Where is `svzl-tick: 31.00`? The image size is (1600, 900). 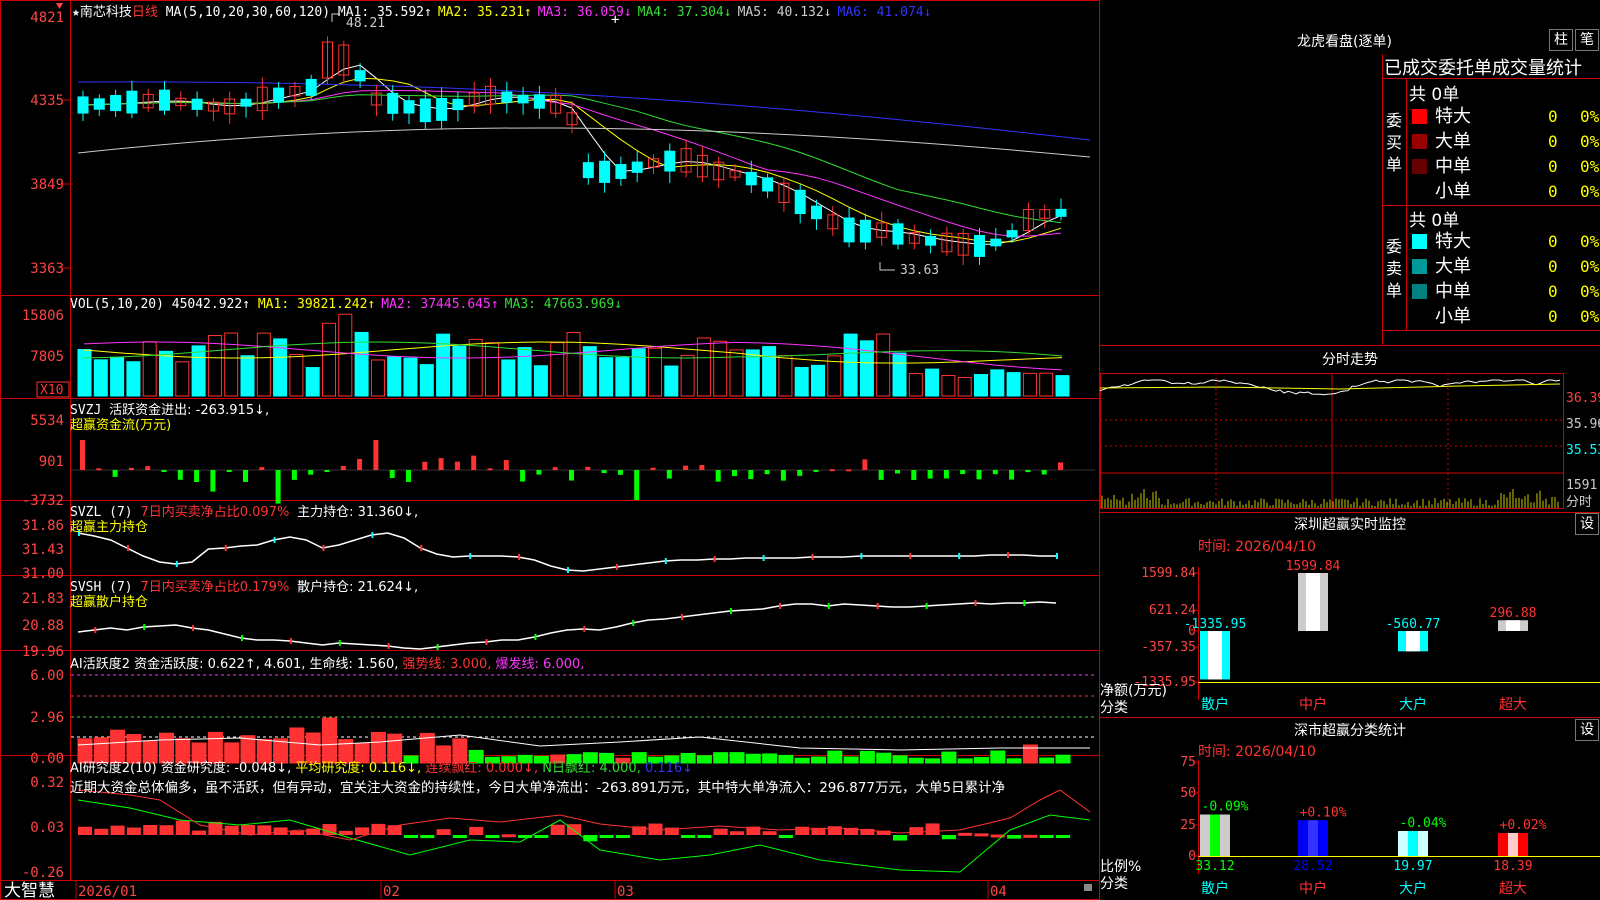 svzl-tick: 31.00 is located at coordinates (43, 574).